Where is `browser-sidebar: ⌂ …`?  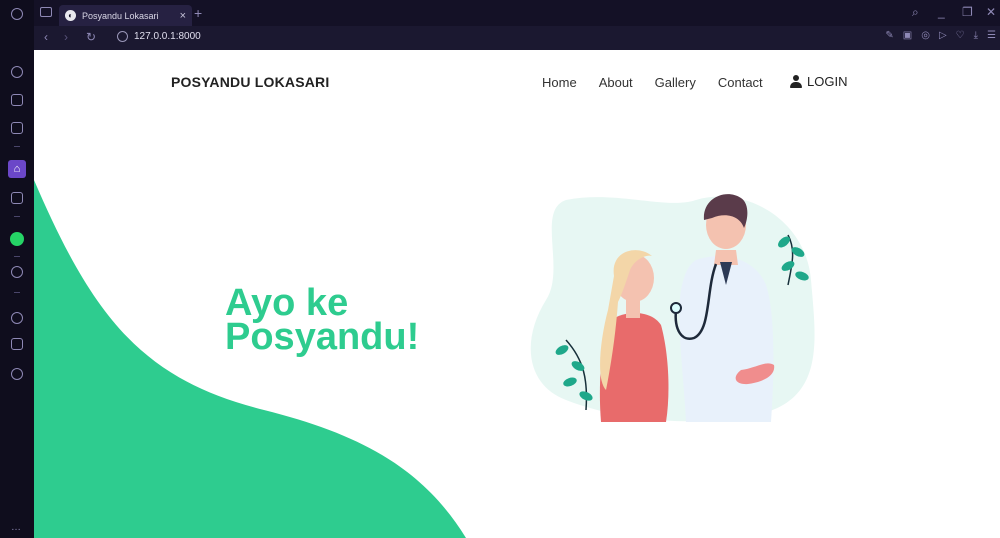 browser-sidebar: ⌂ … is located at coordinates (17, 269).